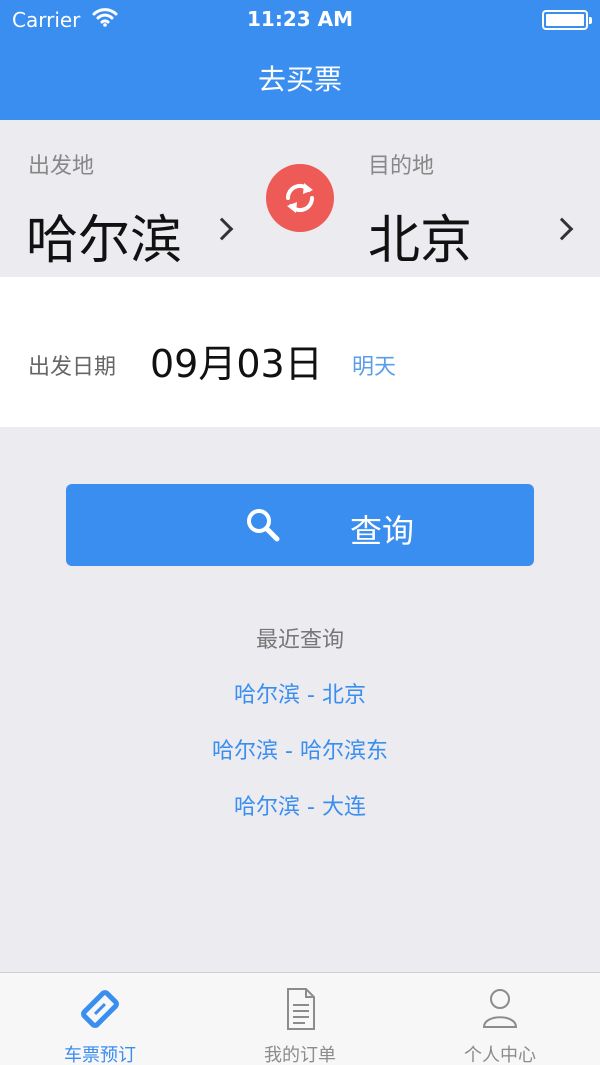 This screenshot has width=600, height=1065. What do you see at coordinates (300, 60) in the screenshot?
I see `header: Carrier 11:23 AM 去买票` at bounding box center [300, 60].